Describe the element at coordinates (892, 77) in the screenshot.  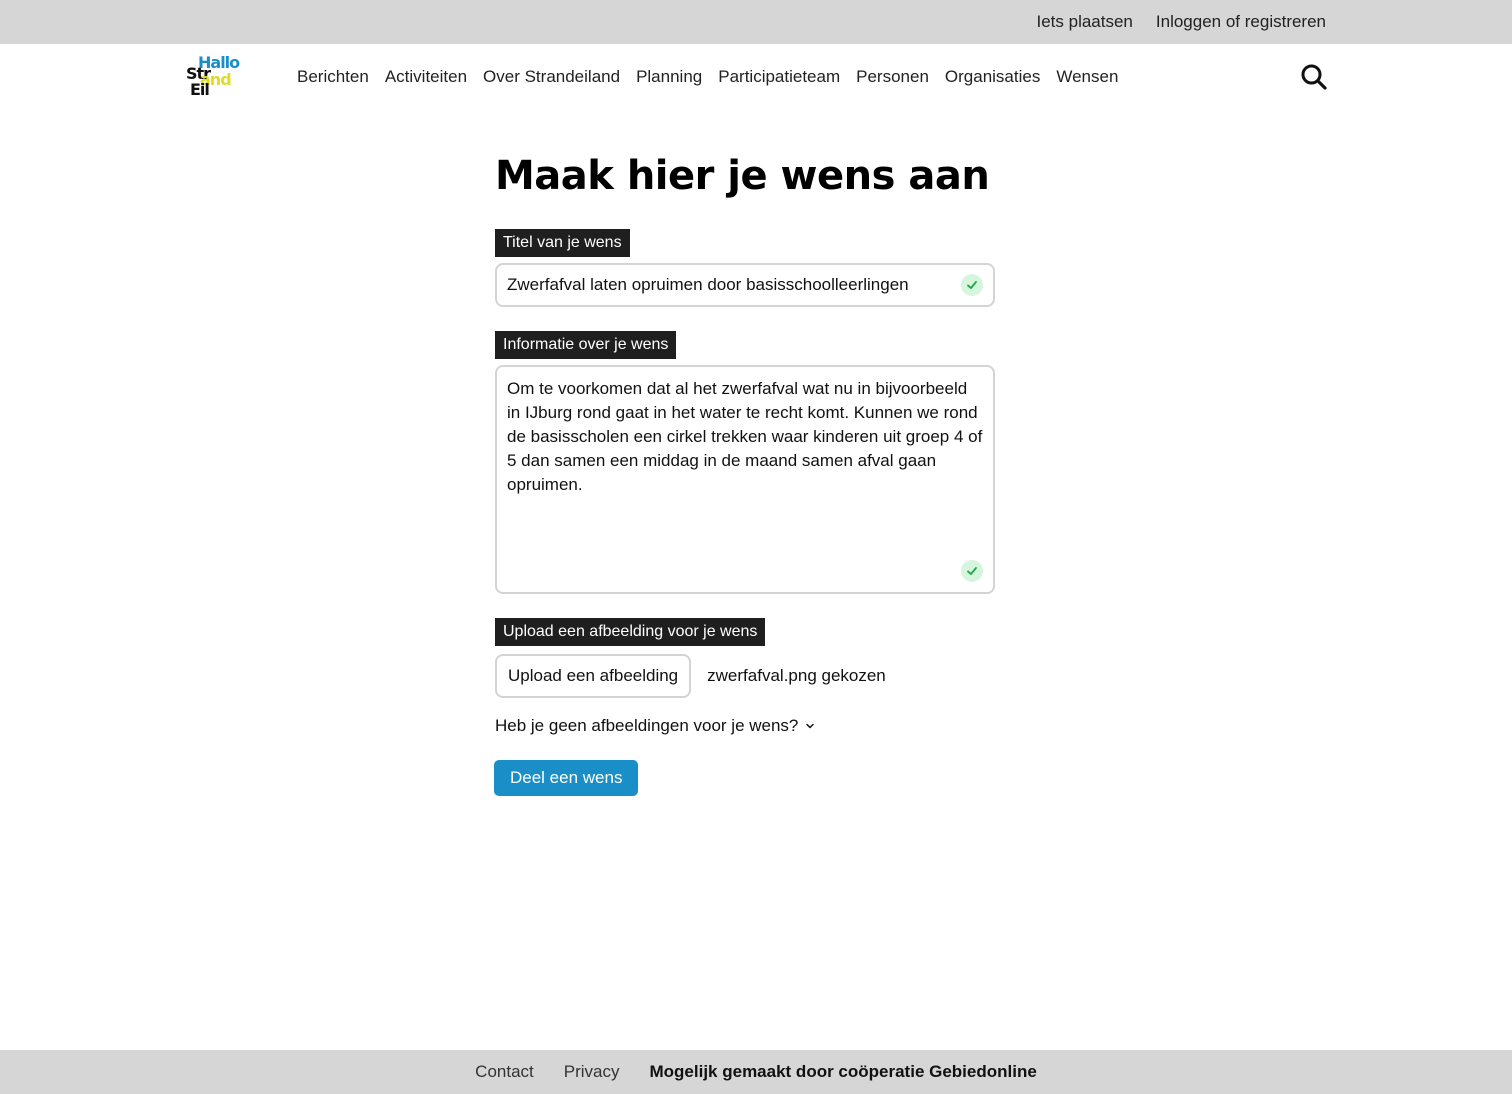
I see `nav-item-personen: Personen` at that location.